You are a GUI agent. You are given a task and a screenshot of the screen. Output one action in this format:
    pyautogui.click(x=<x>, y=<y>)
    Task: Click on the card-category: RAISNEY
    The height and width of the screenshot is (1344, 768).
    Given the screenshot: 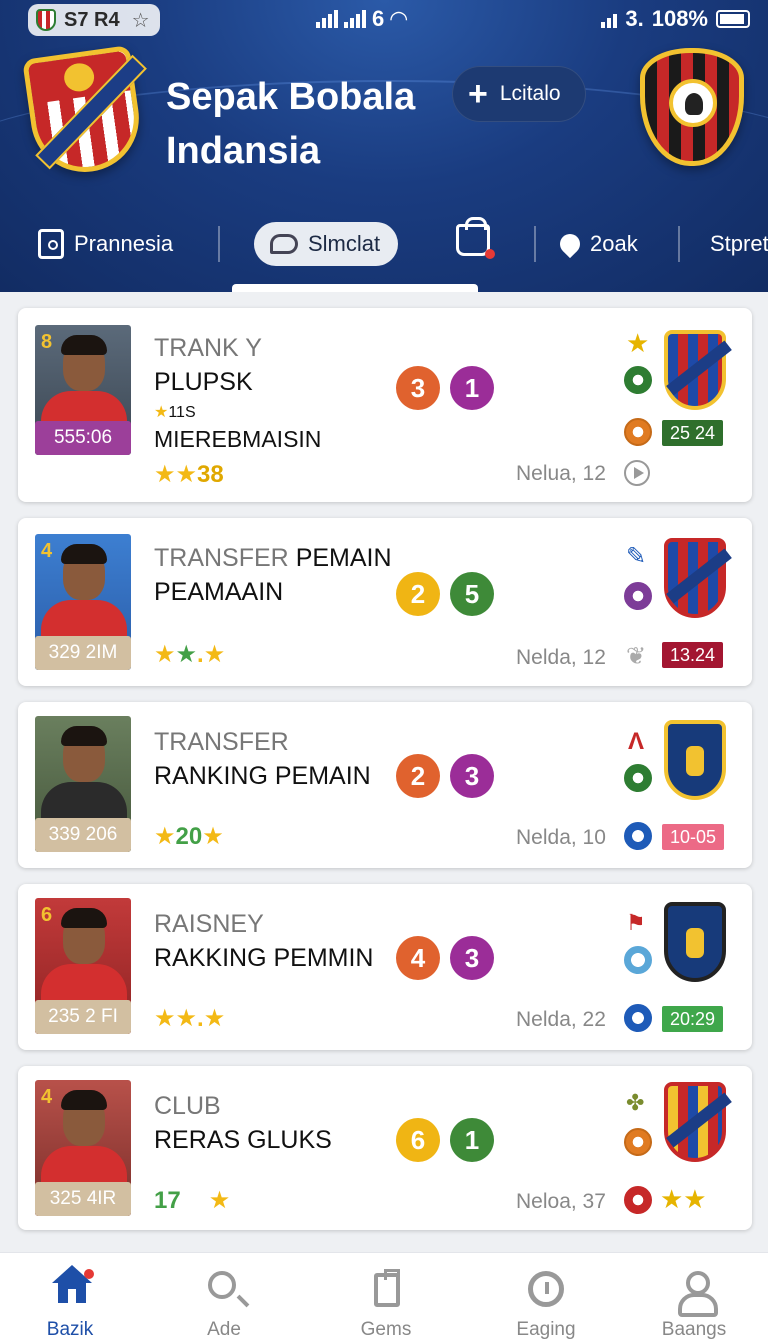 What is the action you would take?
    pyautogui.click(x=209, y=924)
    